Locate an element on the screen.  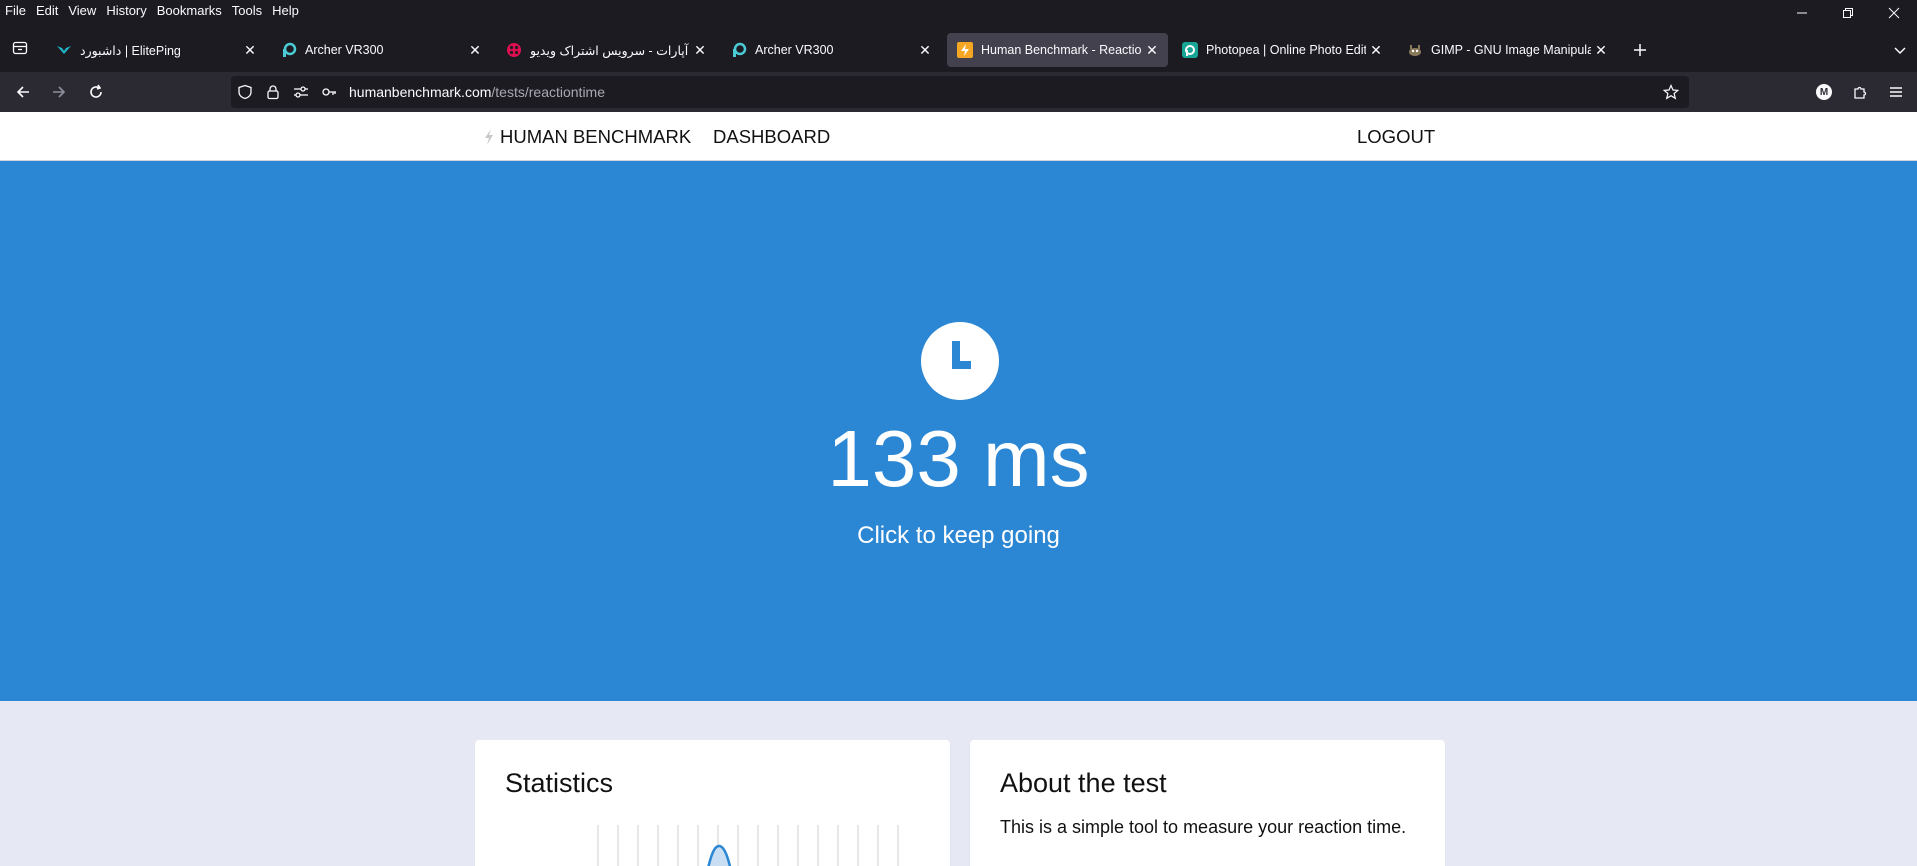
reload-icon is located at coordinates (96, 91).